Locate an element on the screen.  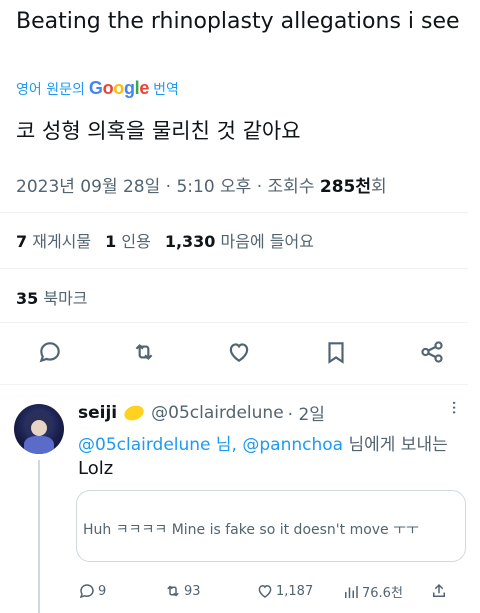
tweet-meta: 2023년 09월 28일 · 5:10 오후 · 조회수 285천회 is located at coordinates (201, 184).